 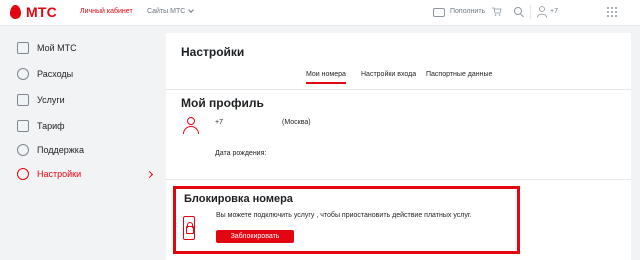 I want to click on sidebar-item-expenses: Расходы, so click(x=80, y=74).